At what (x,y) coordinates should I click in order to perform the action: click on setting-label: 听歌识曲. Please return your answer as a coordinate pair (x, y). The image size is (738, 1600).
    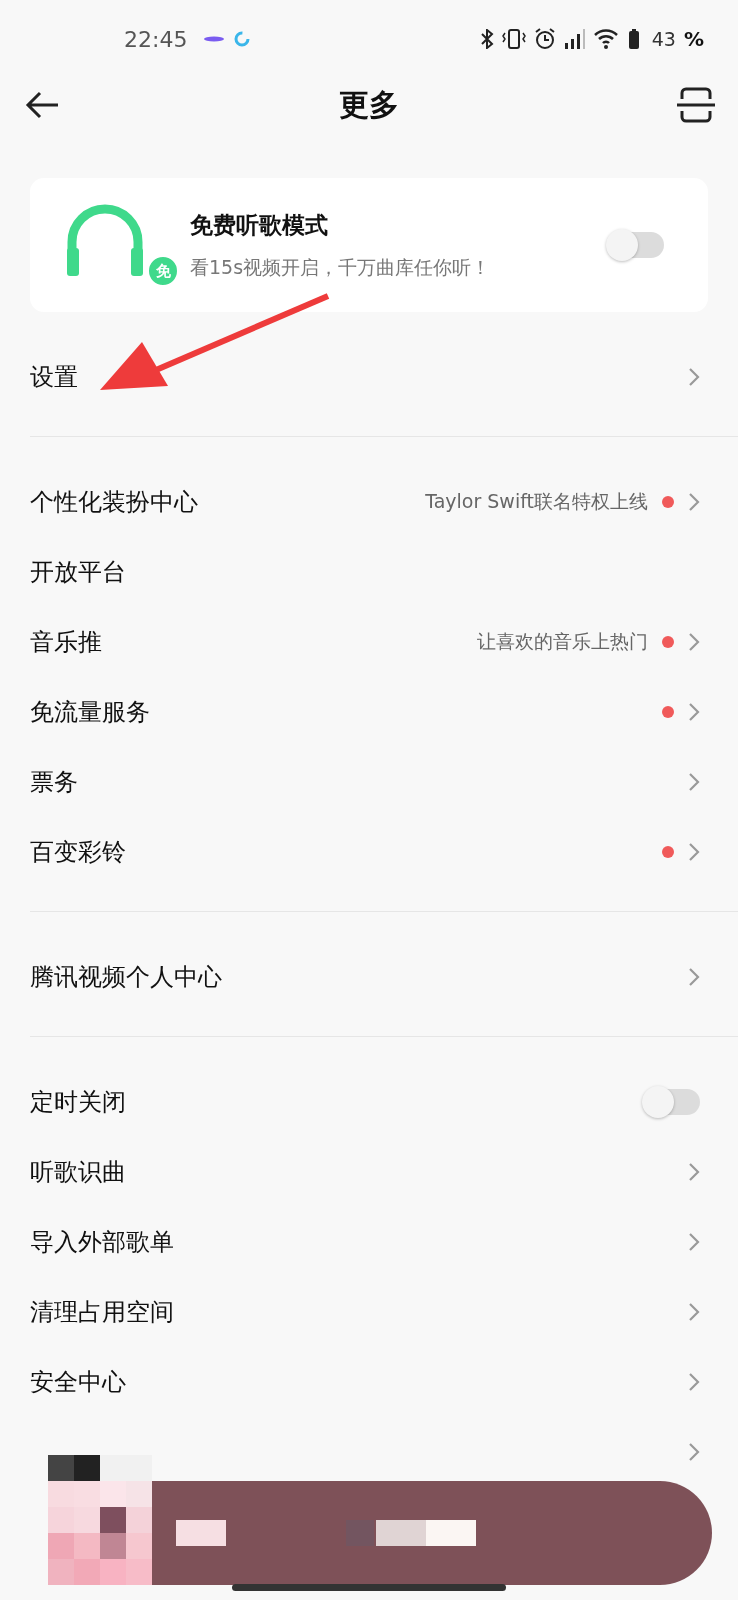
    Looking at the image, I should click on (78, 1172).